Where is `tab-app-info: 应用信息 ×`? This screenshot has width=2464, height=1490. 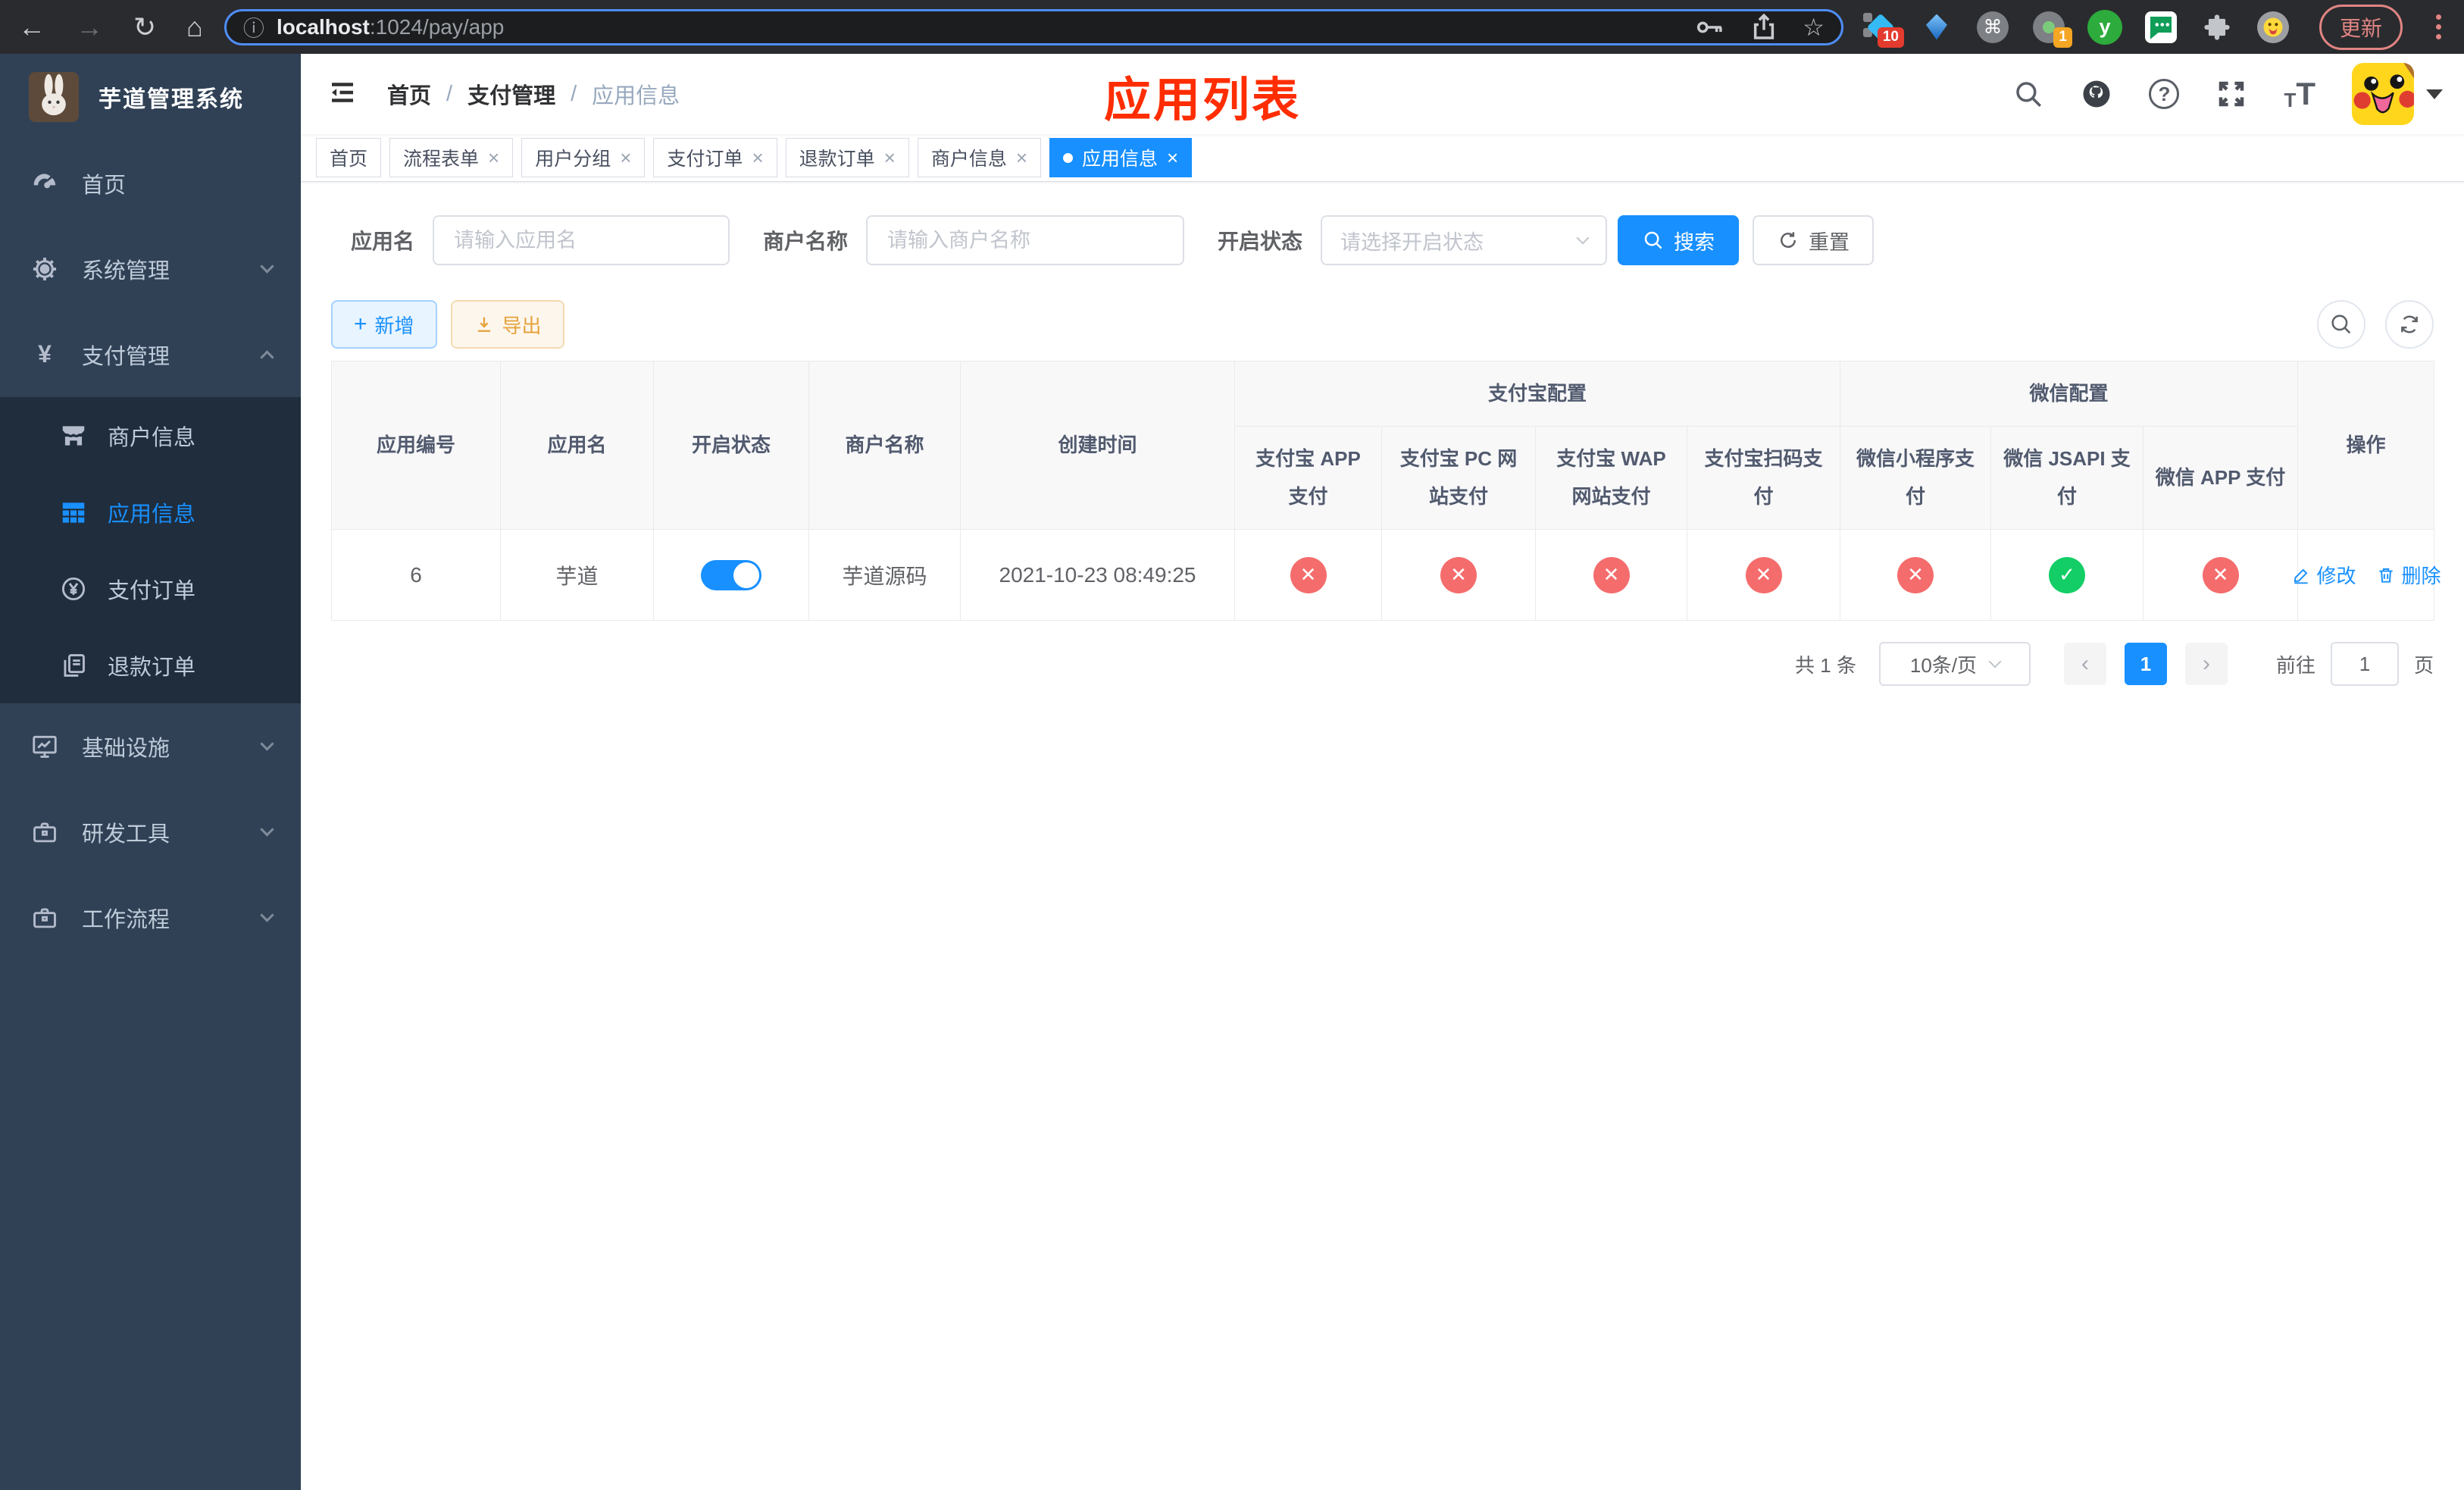 tab-app-info: 应用信息 × is located at coordinates (1121, 157).